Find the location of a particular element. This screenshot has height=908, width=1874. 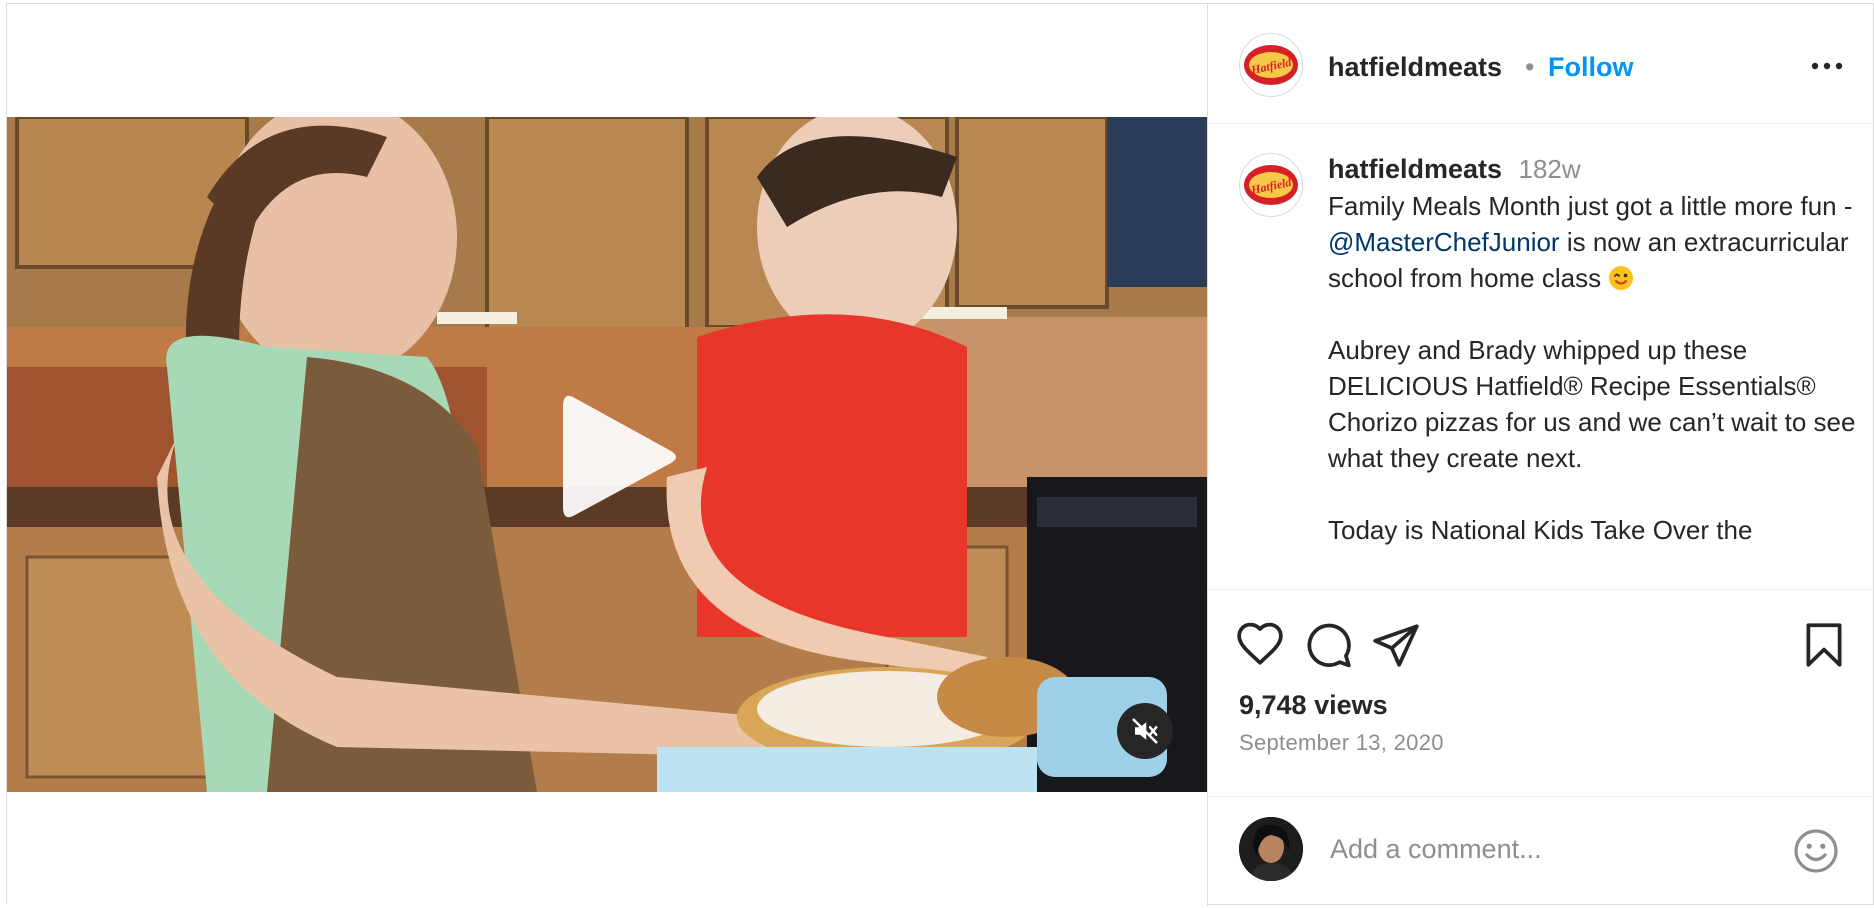

play-button is located at coordinates (618, 457).